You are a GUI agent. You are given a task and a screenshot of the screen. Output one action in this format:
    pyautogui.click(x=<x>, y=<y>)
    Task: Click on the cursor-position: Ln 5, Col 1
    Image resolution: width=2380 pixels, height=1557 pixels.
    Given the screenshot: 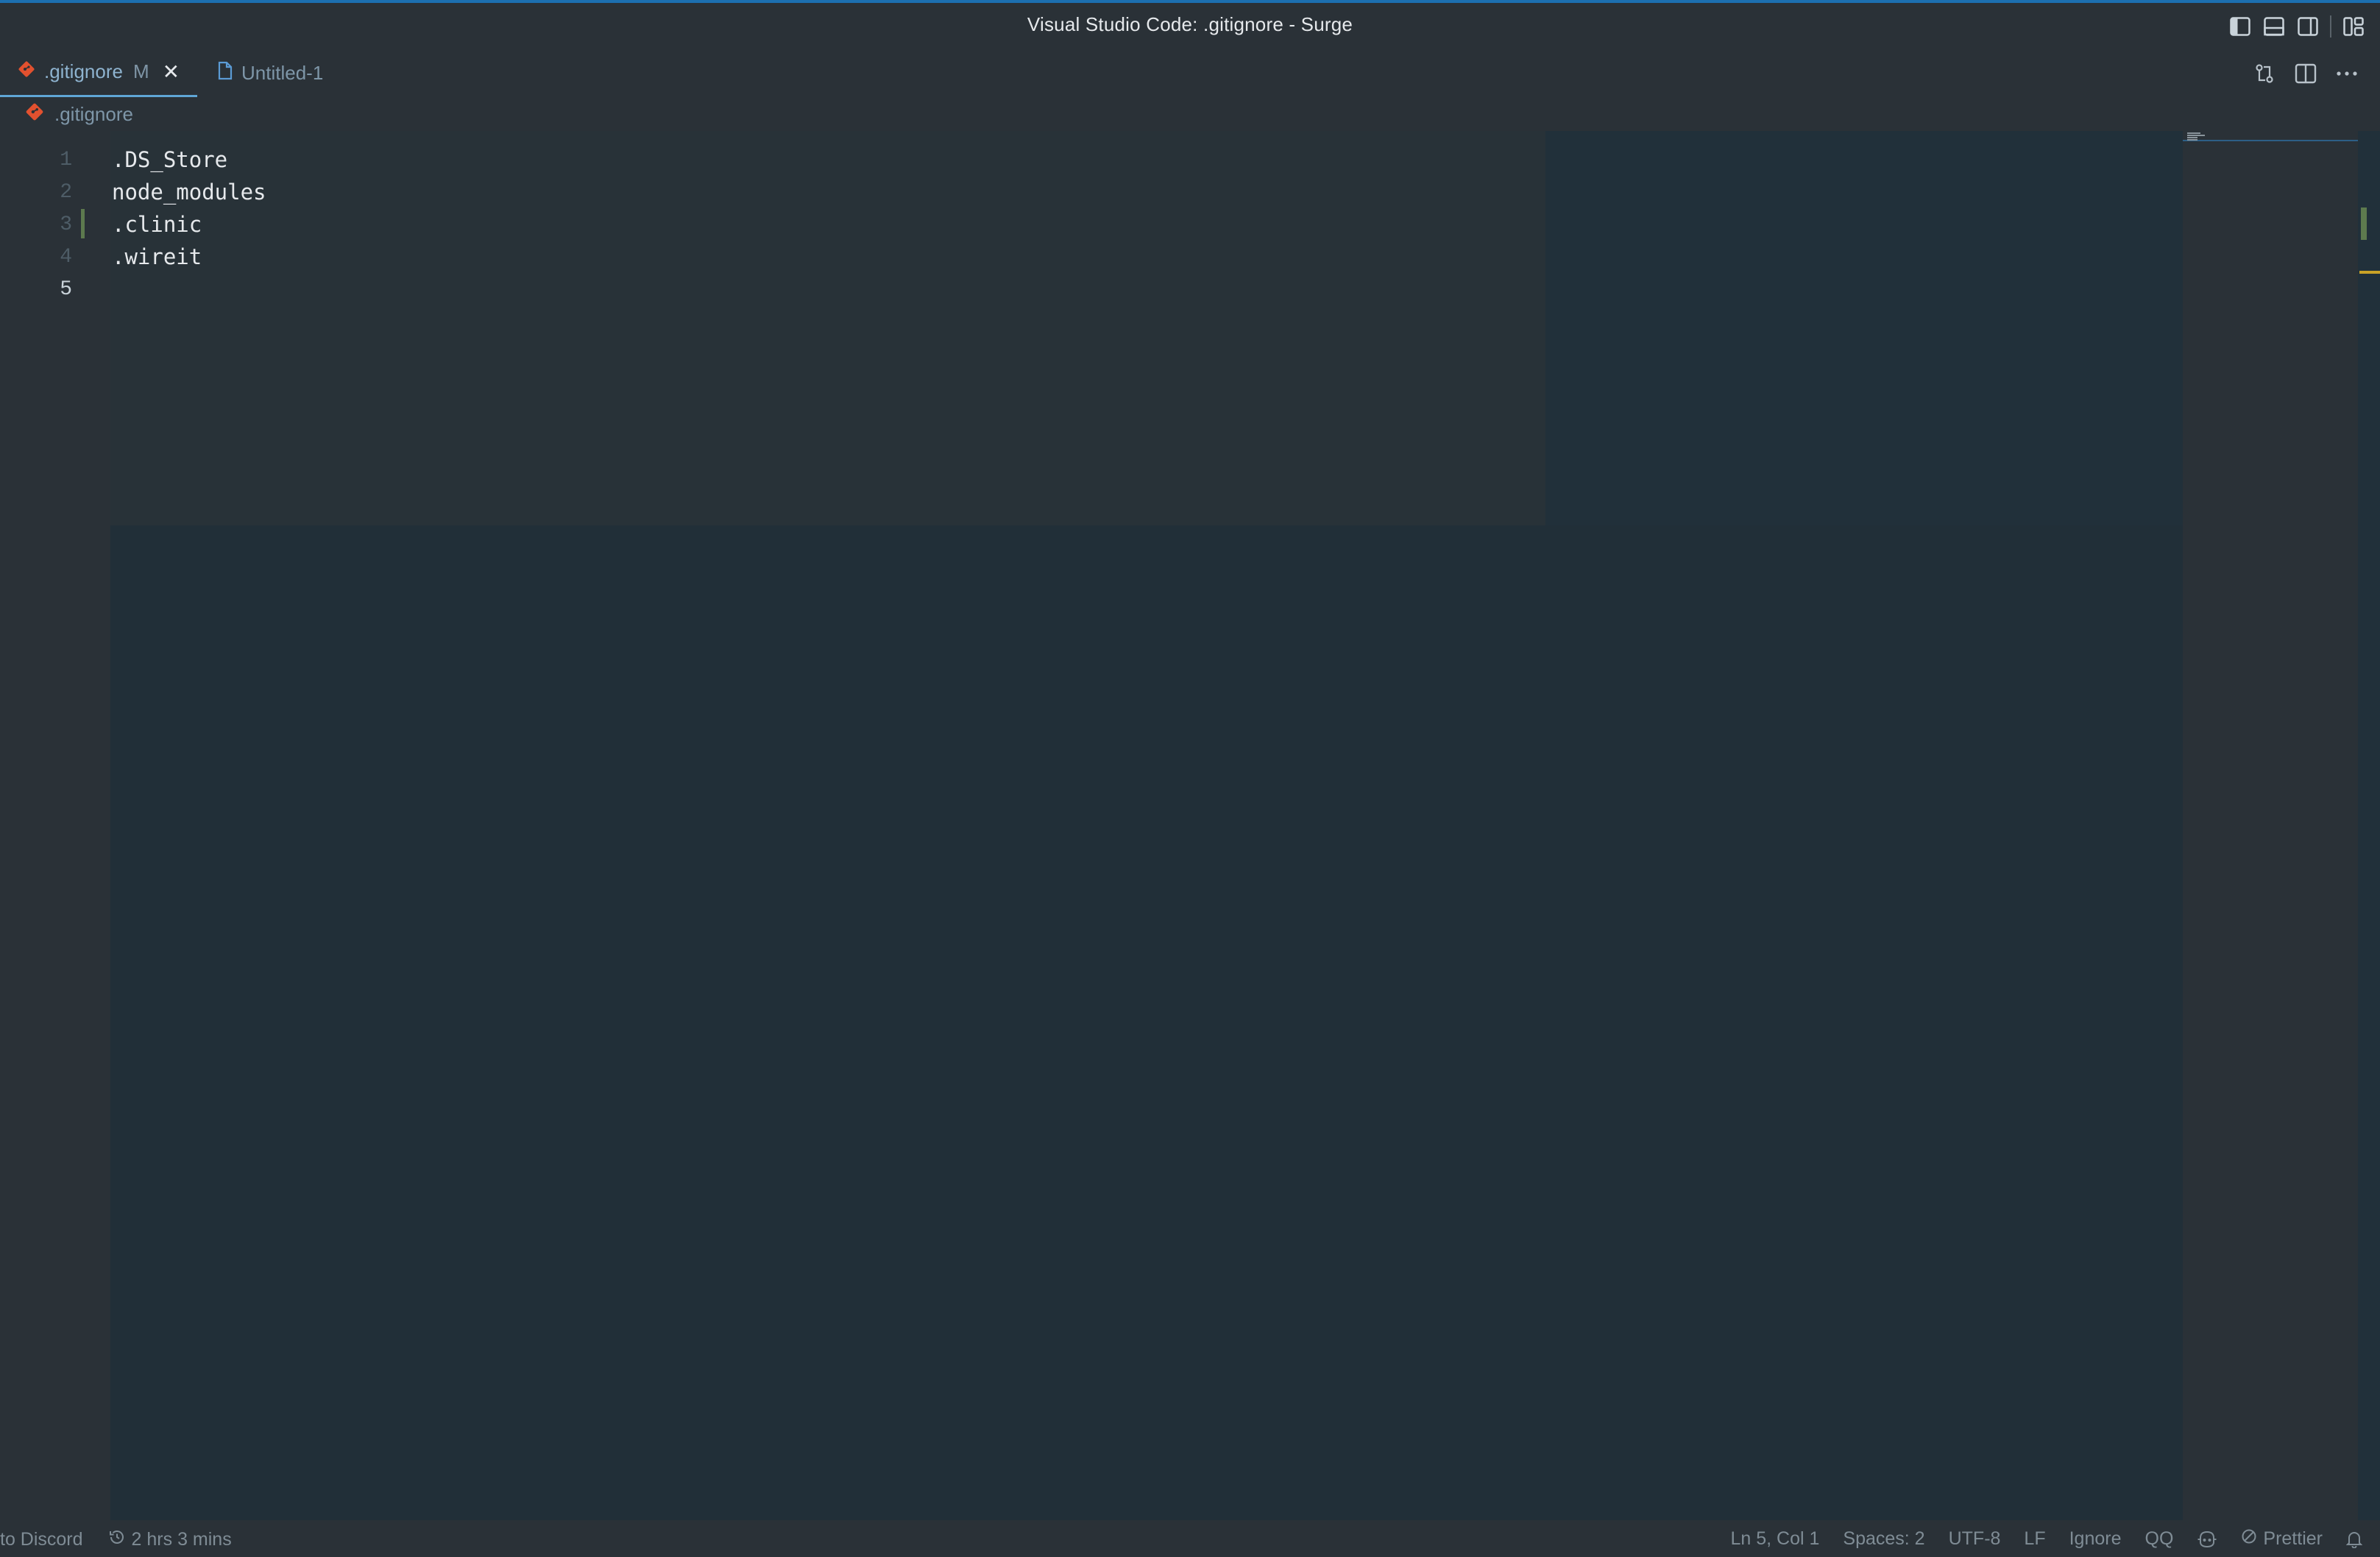 What is the action you would take?
    pyautogui.click(x=1774, y=1539)
    